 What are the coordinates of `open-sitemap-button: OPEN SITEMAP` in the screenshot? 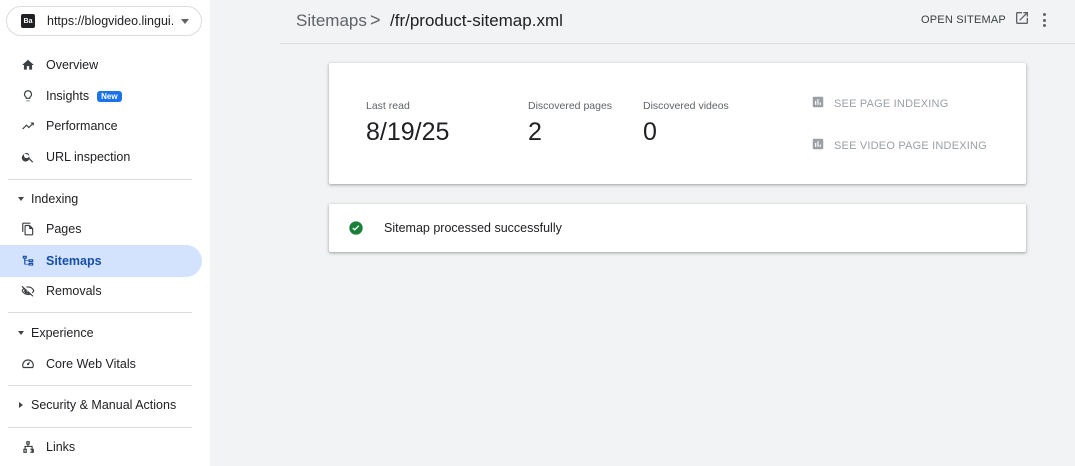 It's located at (975, 19).